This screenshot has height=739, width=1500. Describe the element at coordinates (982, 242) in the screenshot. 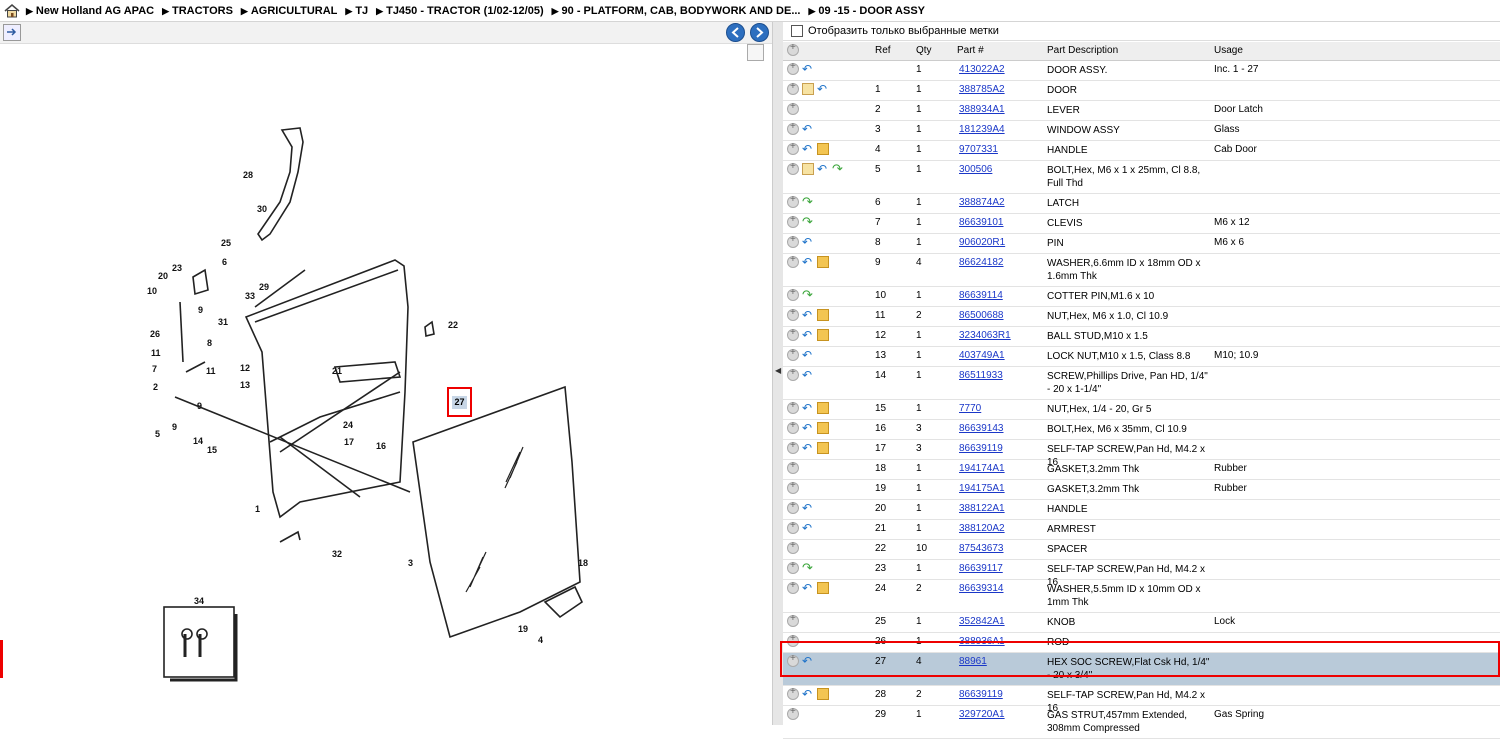

I see `part-number-link: 906020R1` at that location.